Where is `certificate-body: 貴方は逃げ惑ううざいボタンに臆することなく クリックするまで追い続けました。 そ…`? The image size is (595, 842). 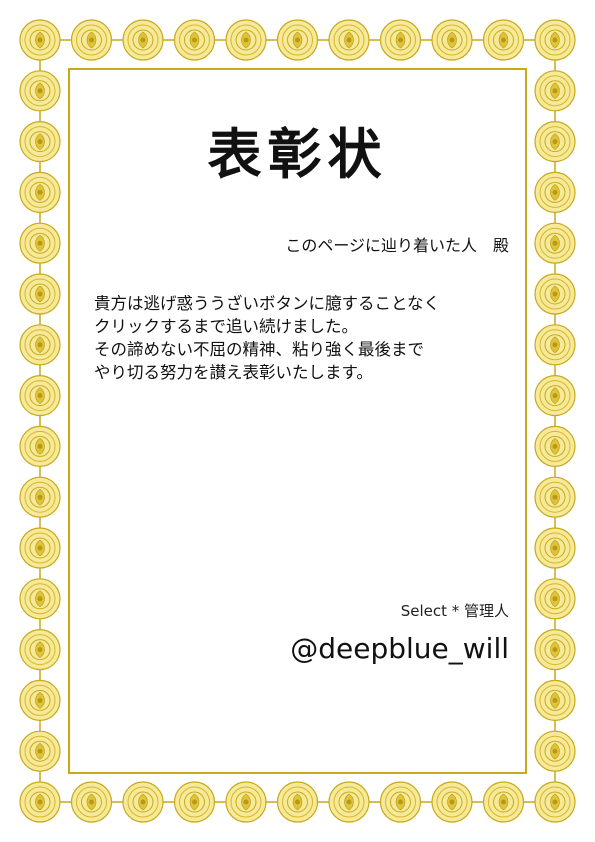 certificate-body: 貴方は逃げ惑ううざいボタンに臆することなく クリックするまで追い続けました。 そ… is located at coordinates (304, 338).